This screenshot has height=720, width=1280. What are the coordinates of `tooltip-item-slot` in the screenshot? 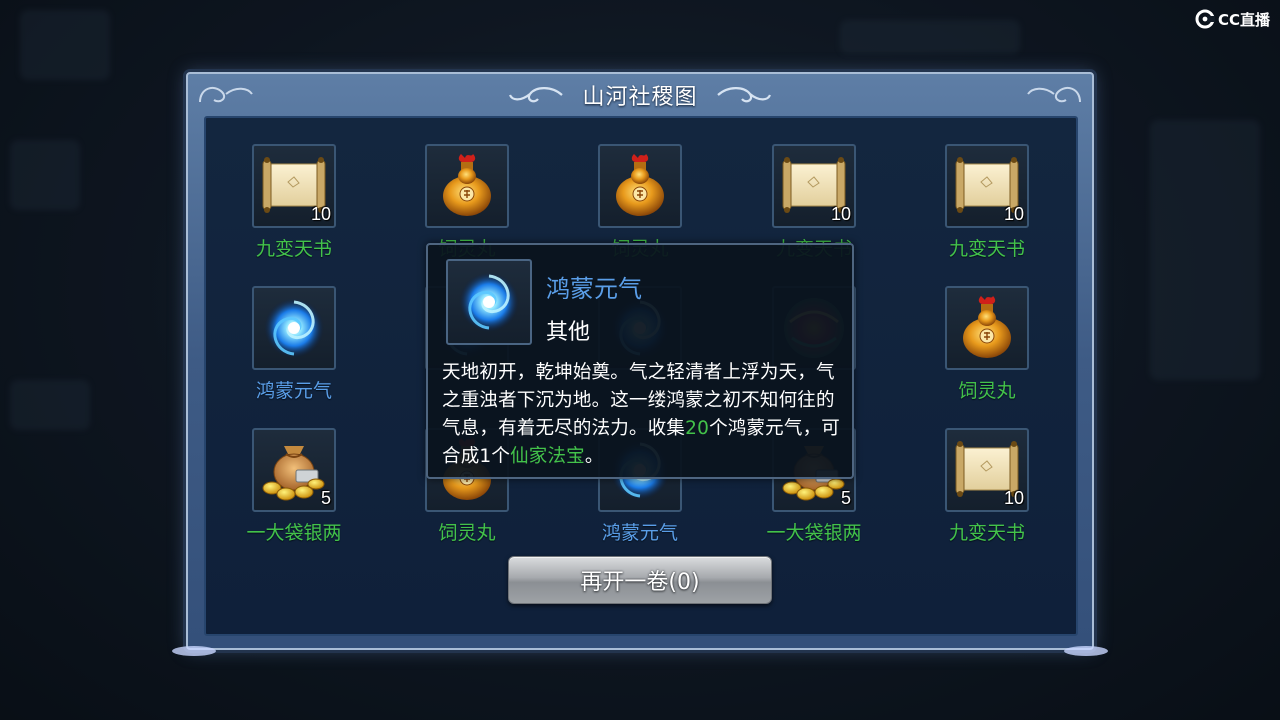 It's located at (489, 302).